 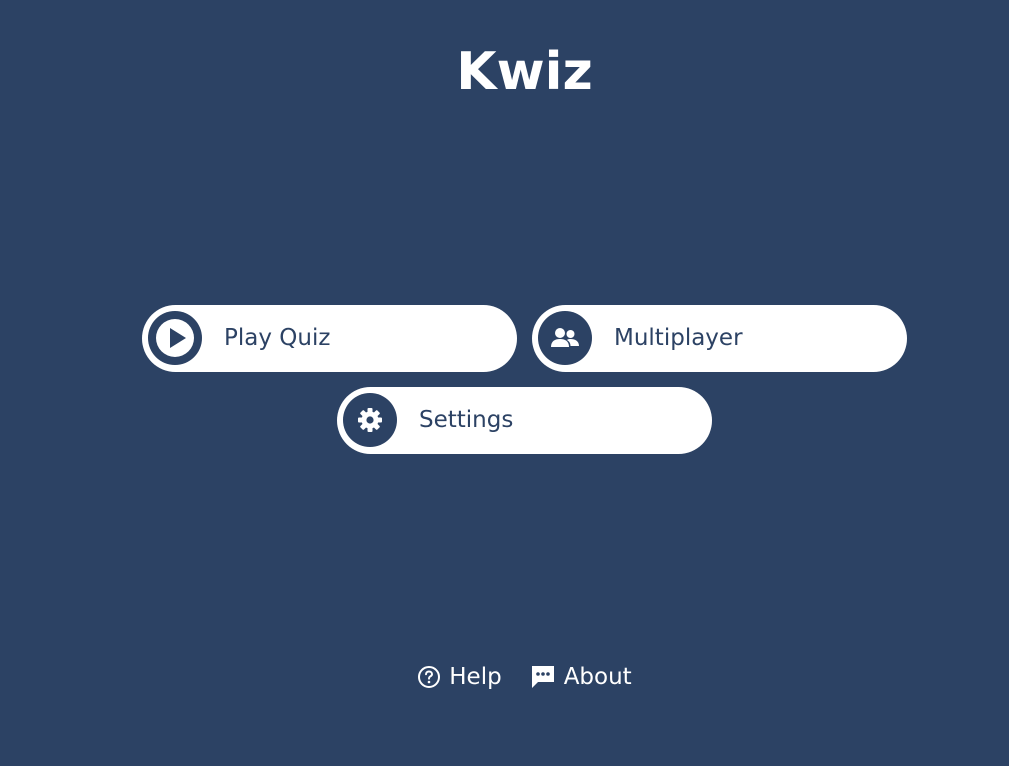 I want to click on settings-button: Settings, so click(x=524, y=420).